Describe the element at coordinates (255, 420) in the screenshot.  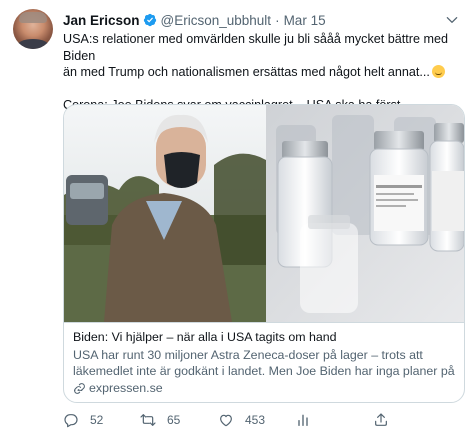
I see `like-count: 453` at that location.